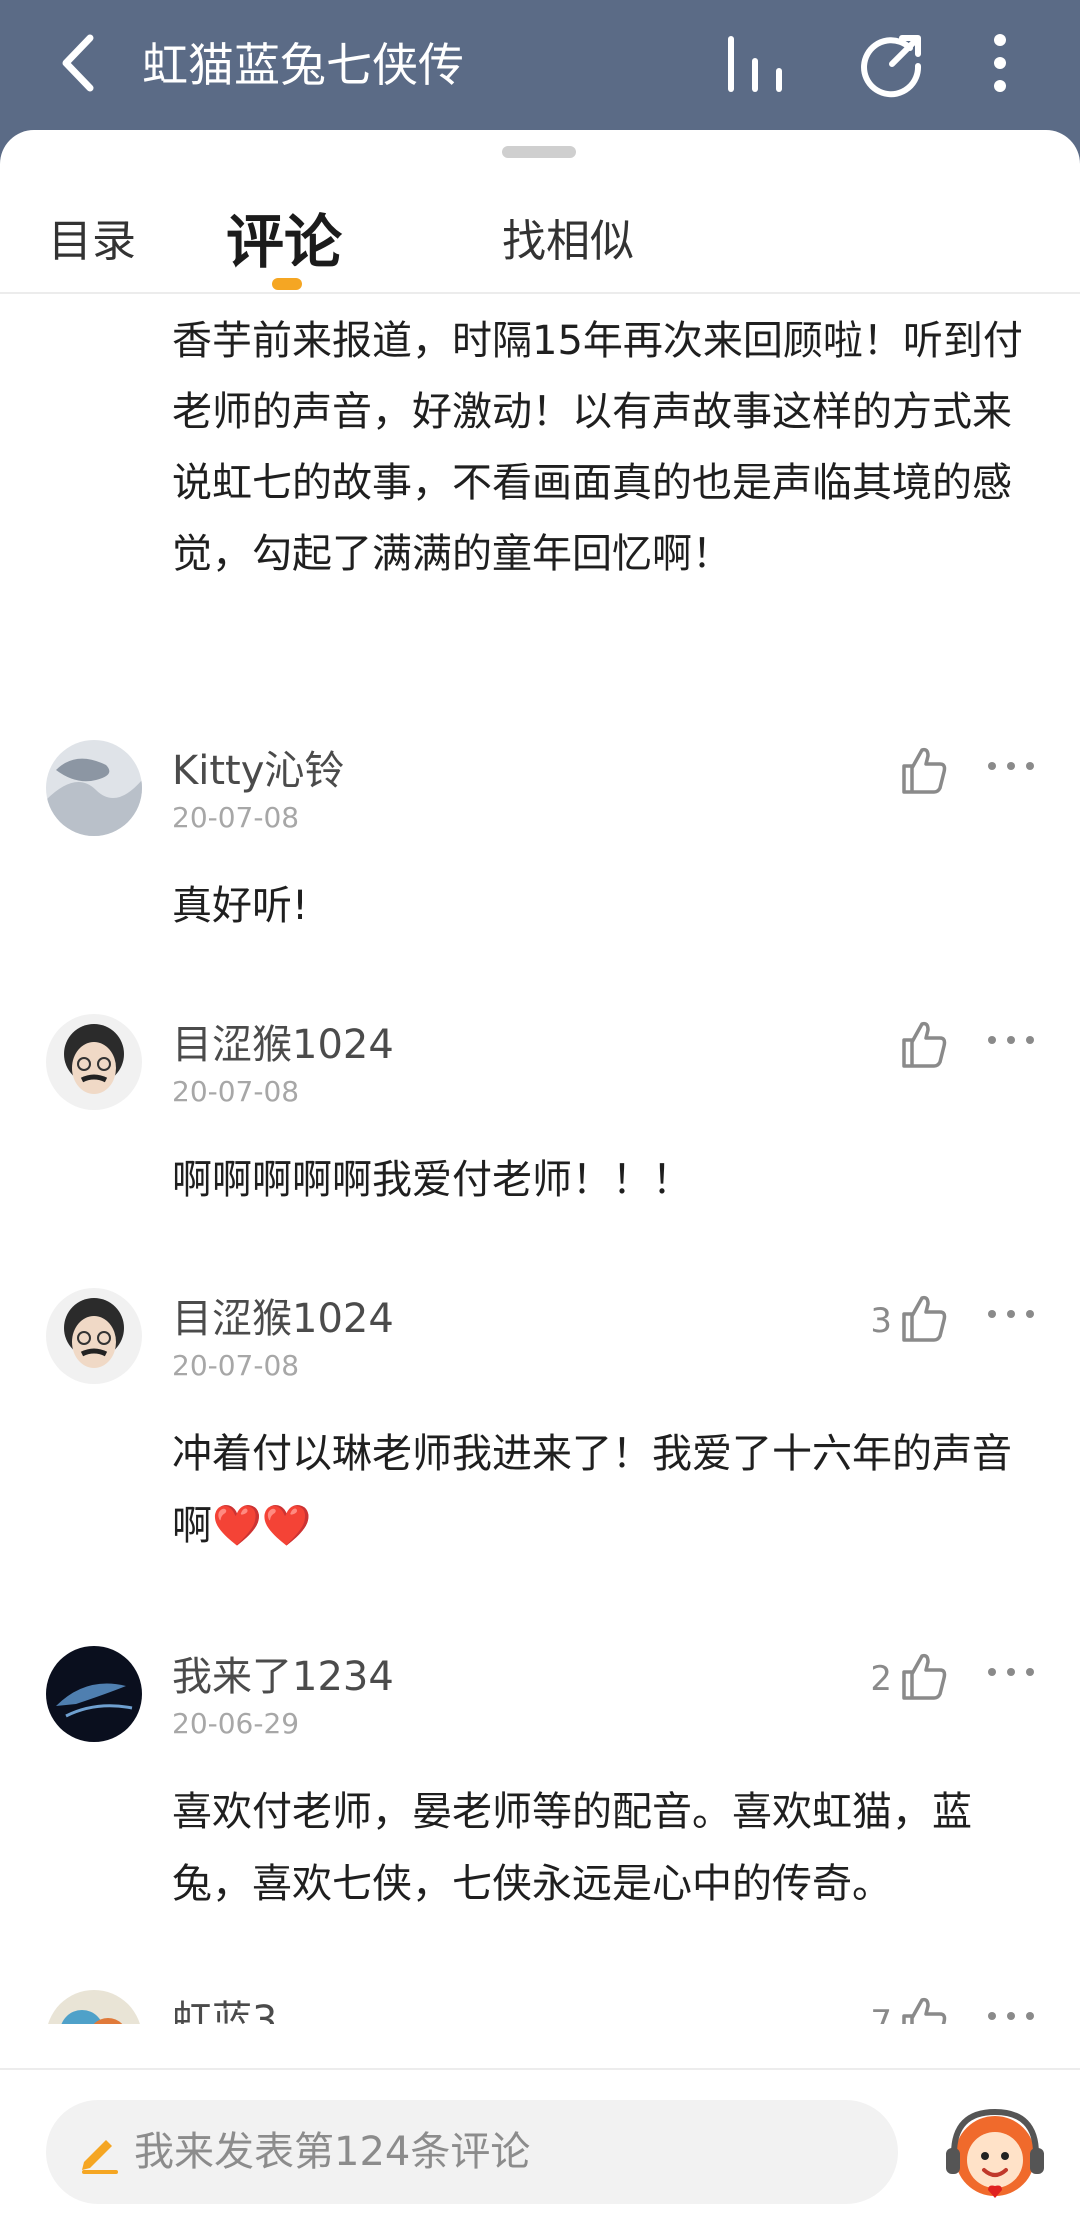 This screenshot has height=2237, width=1080. Describe the element at coordinates (995, 2153) in the screenshot. I see `mascot-avatar-icon` at that location.